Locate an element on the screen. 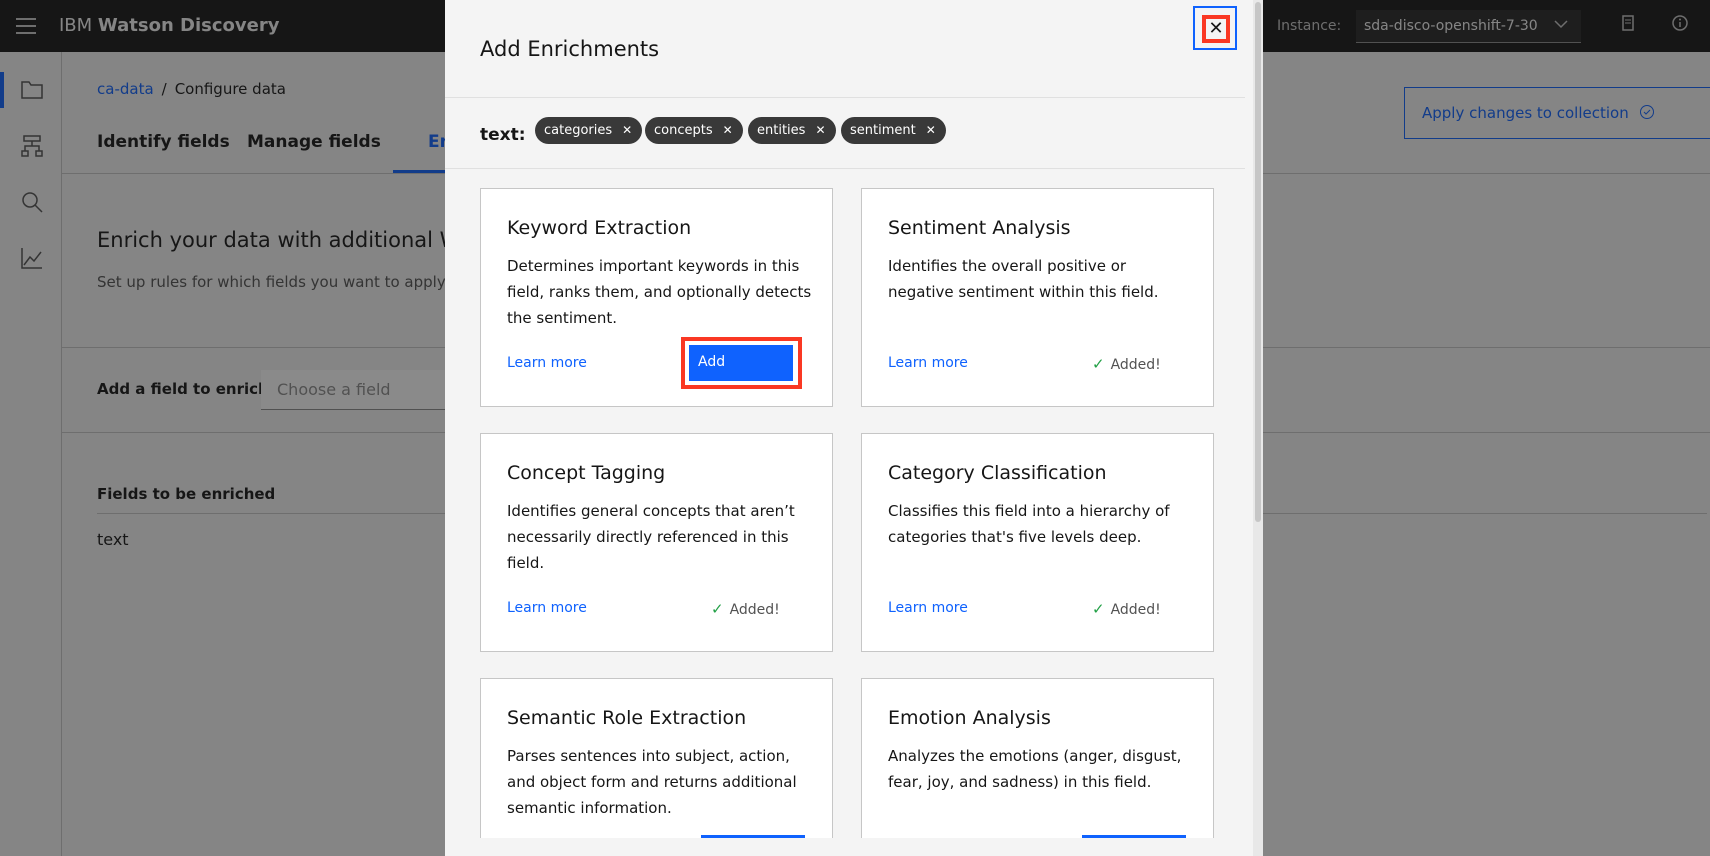  add-button: Add is located at coordinates (741, 363).